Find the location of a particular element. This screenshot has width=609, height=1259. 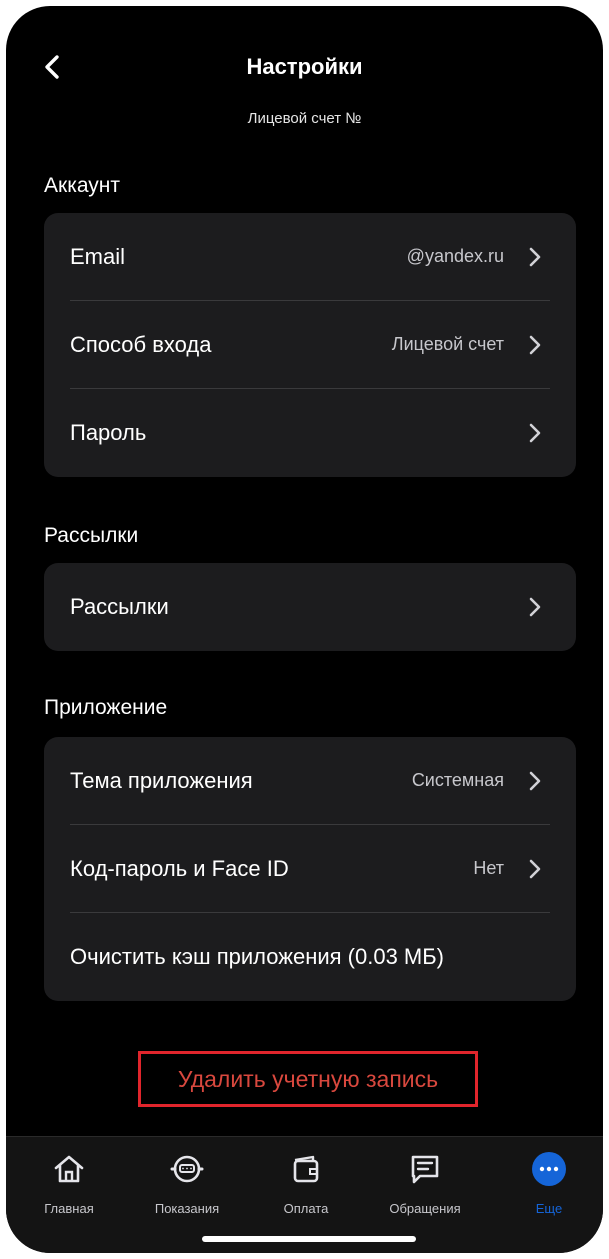

tab-requests: Обращения is located at coordinates (425, 1182).